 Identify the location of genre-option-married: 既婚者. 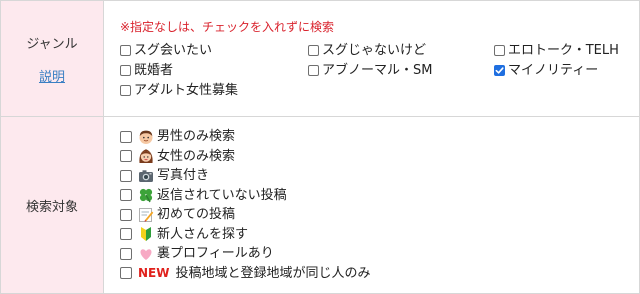
(214, 70).